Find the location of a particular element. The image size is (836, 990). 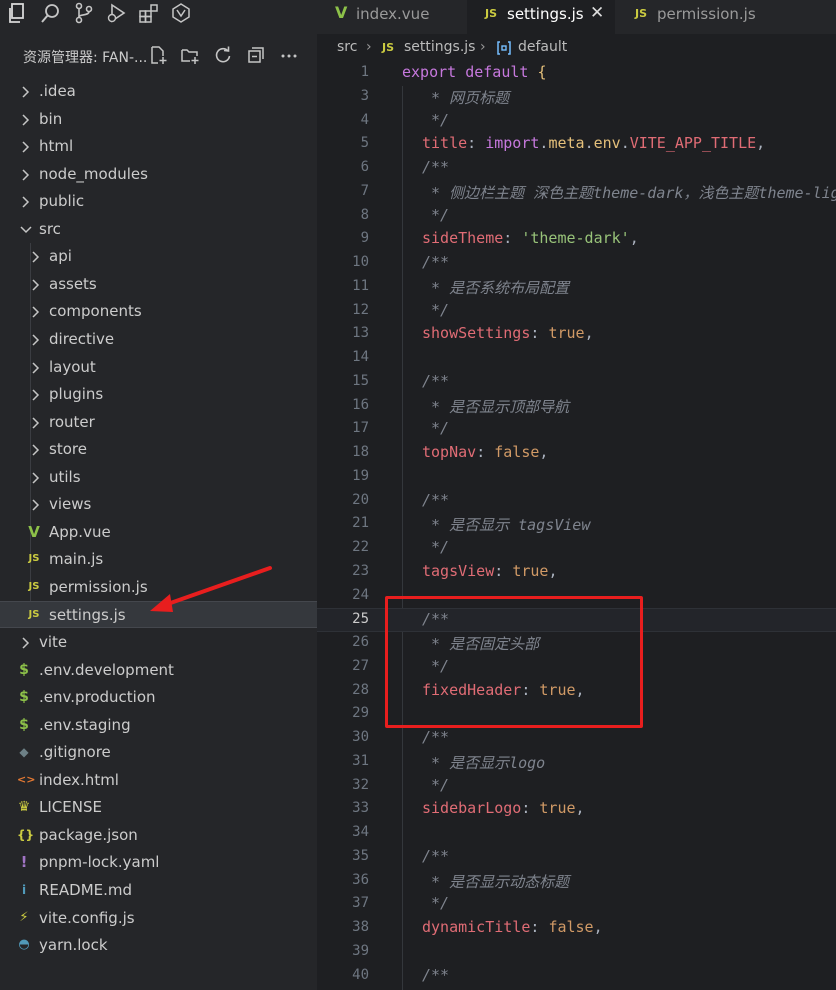

tree-item-label: api is located at coordinates (60, 256).